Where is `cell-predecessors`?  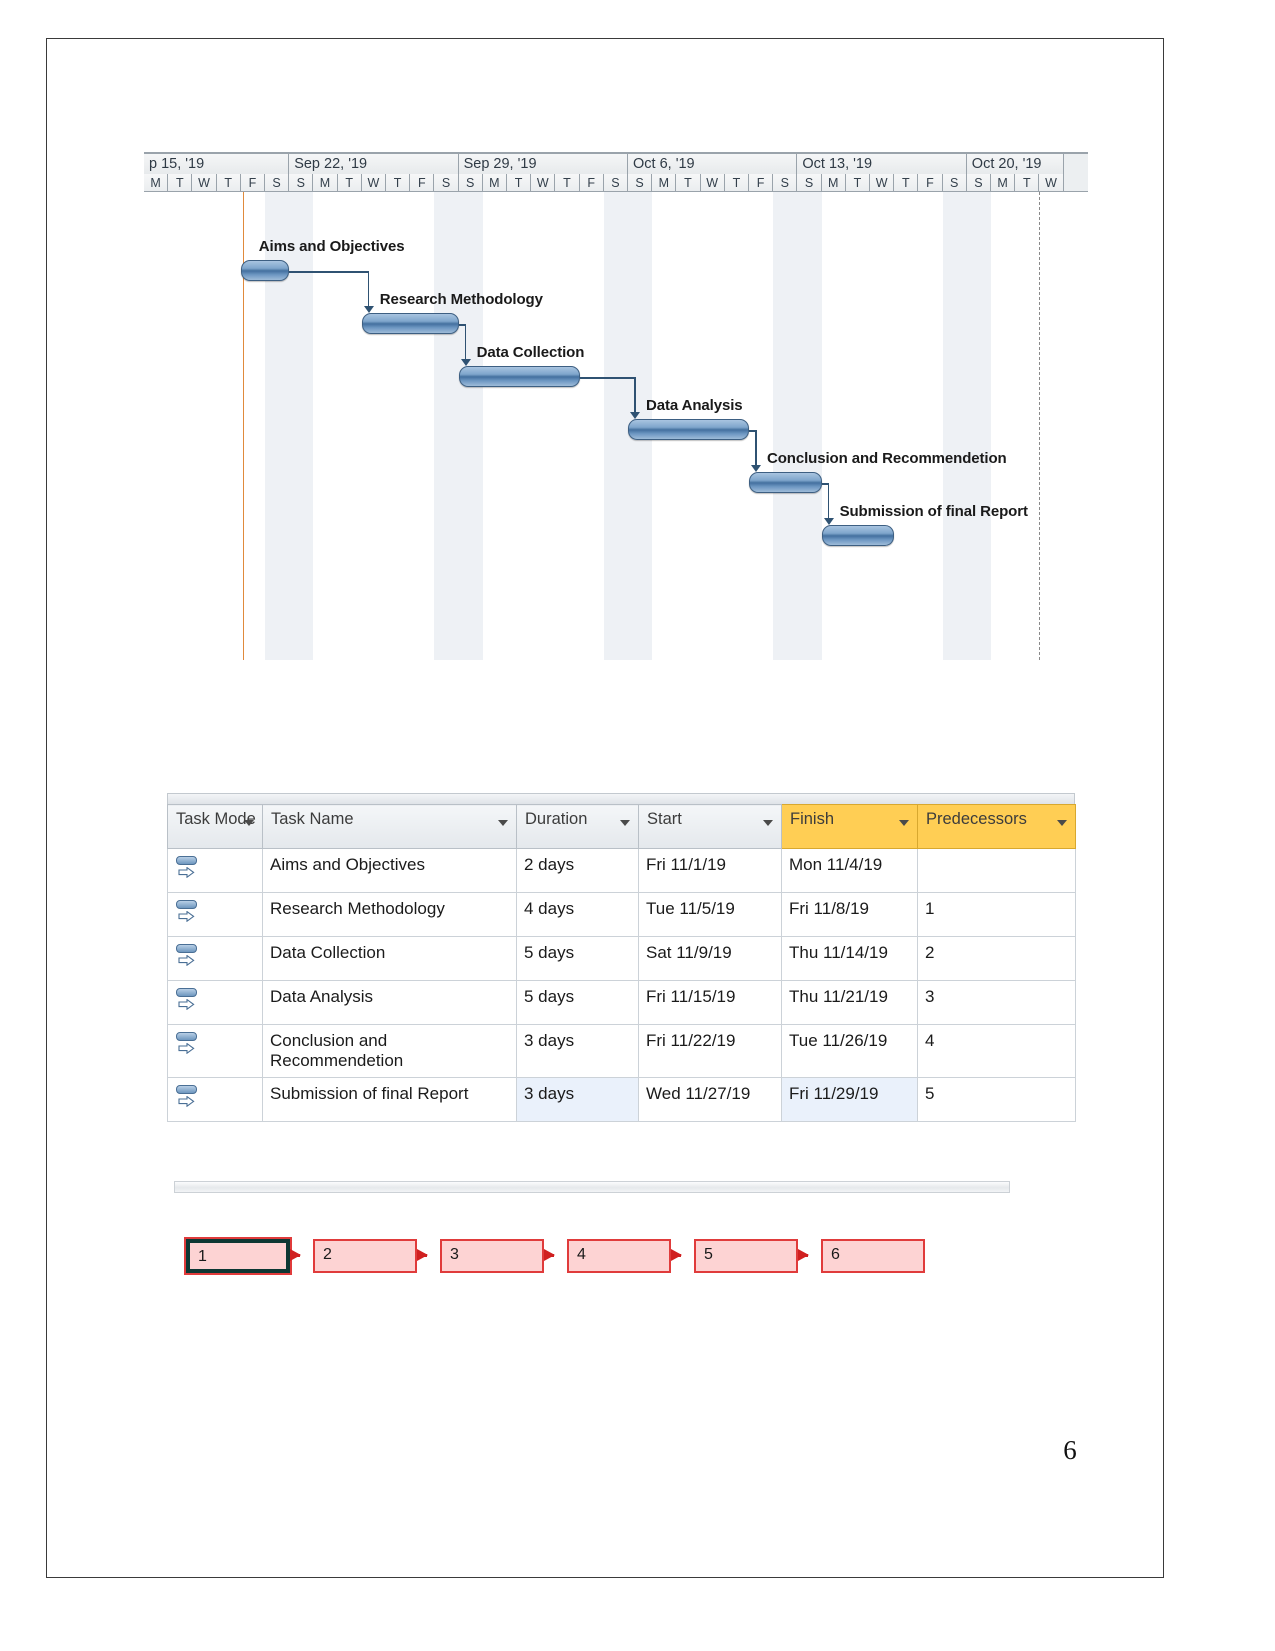 cell-predecessors is located at coordinates (996, 870).